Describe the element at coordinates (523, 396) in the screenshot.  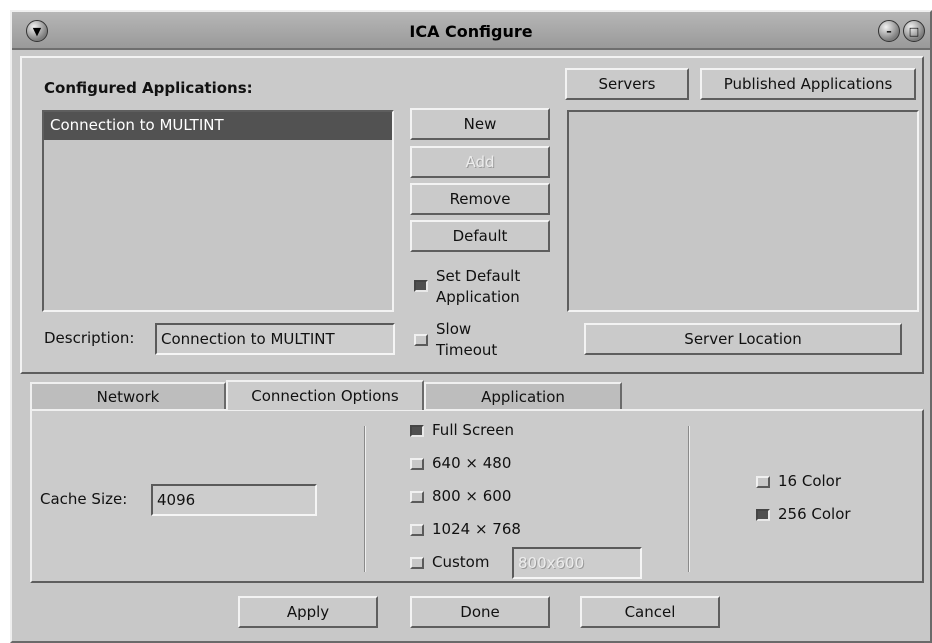
I see `tab-application: Application` at that location.